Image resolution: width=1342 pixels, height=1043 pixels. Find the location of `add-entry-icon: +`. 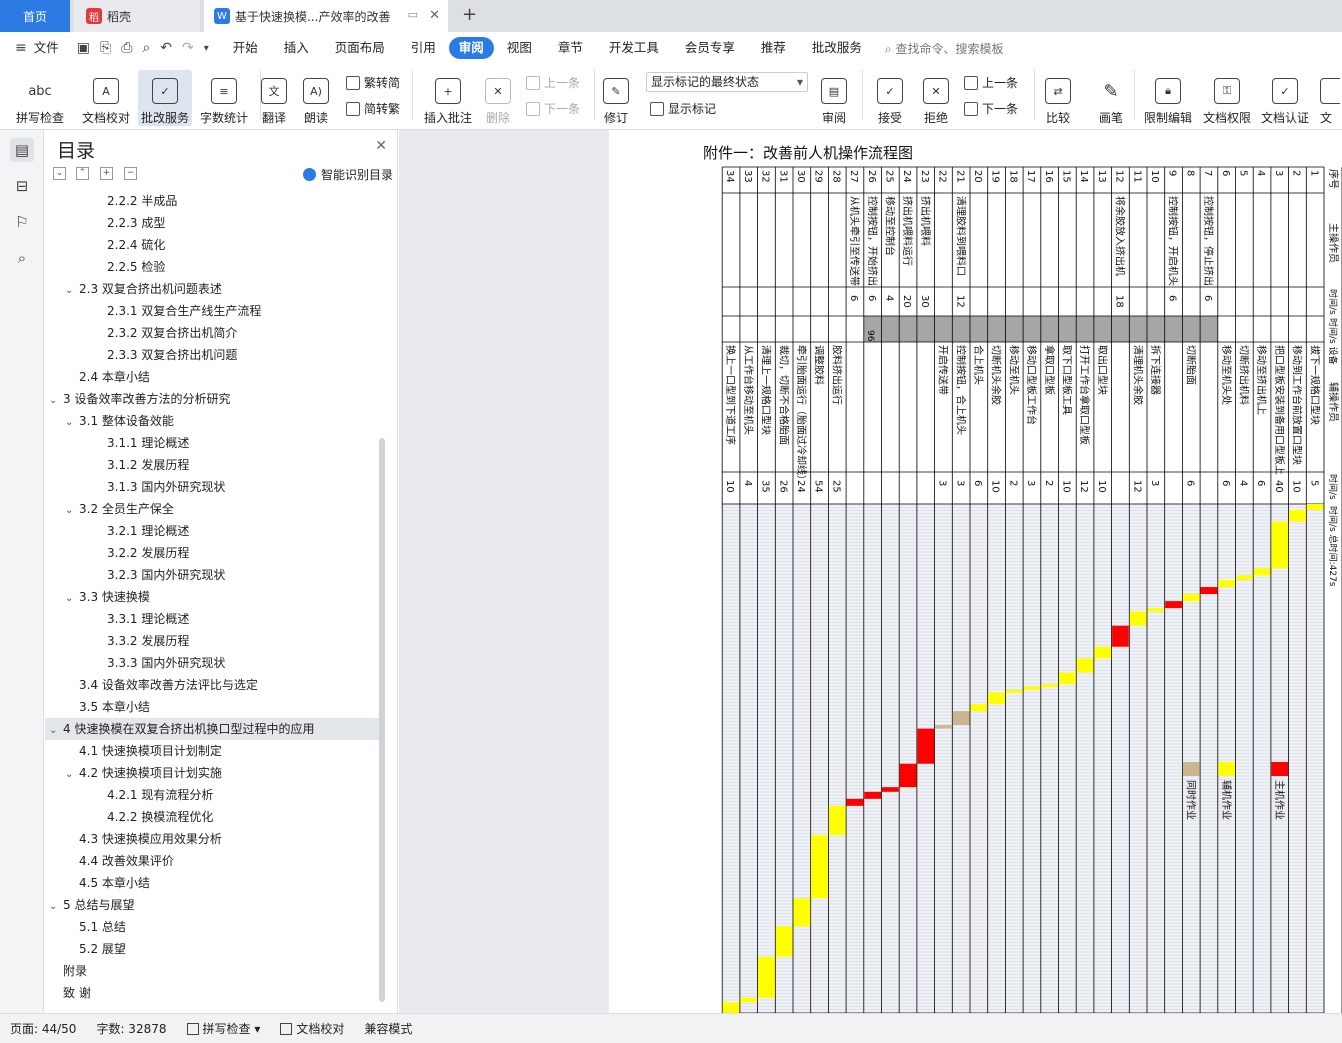

add-entry-icon: + is located at coordinates (106, 173).